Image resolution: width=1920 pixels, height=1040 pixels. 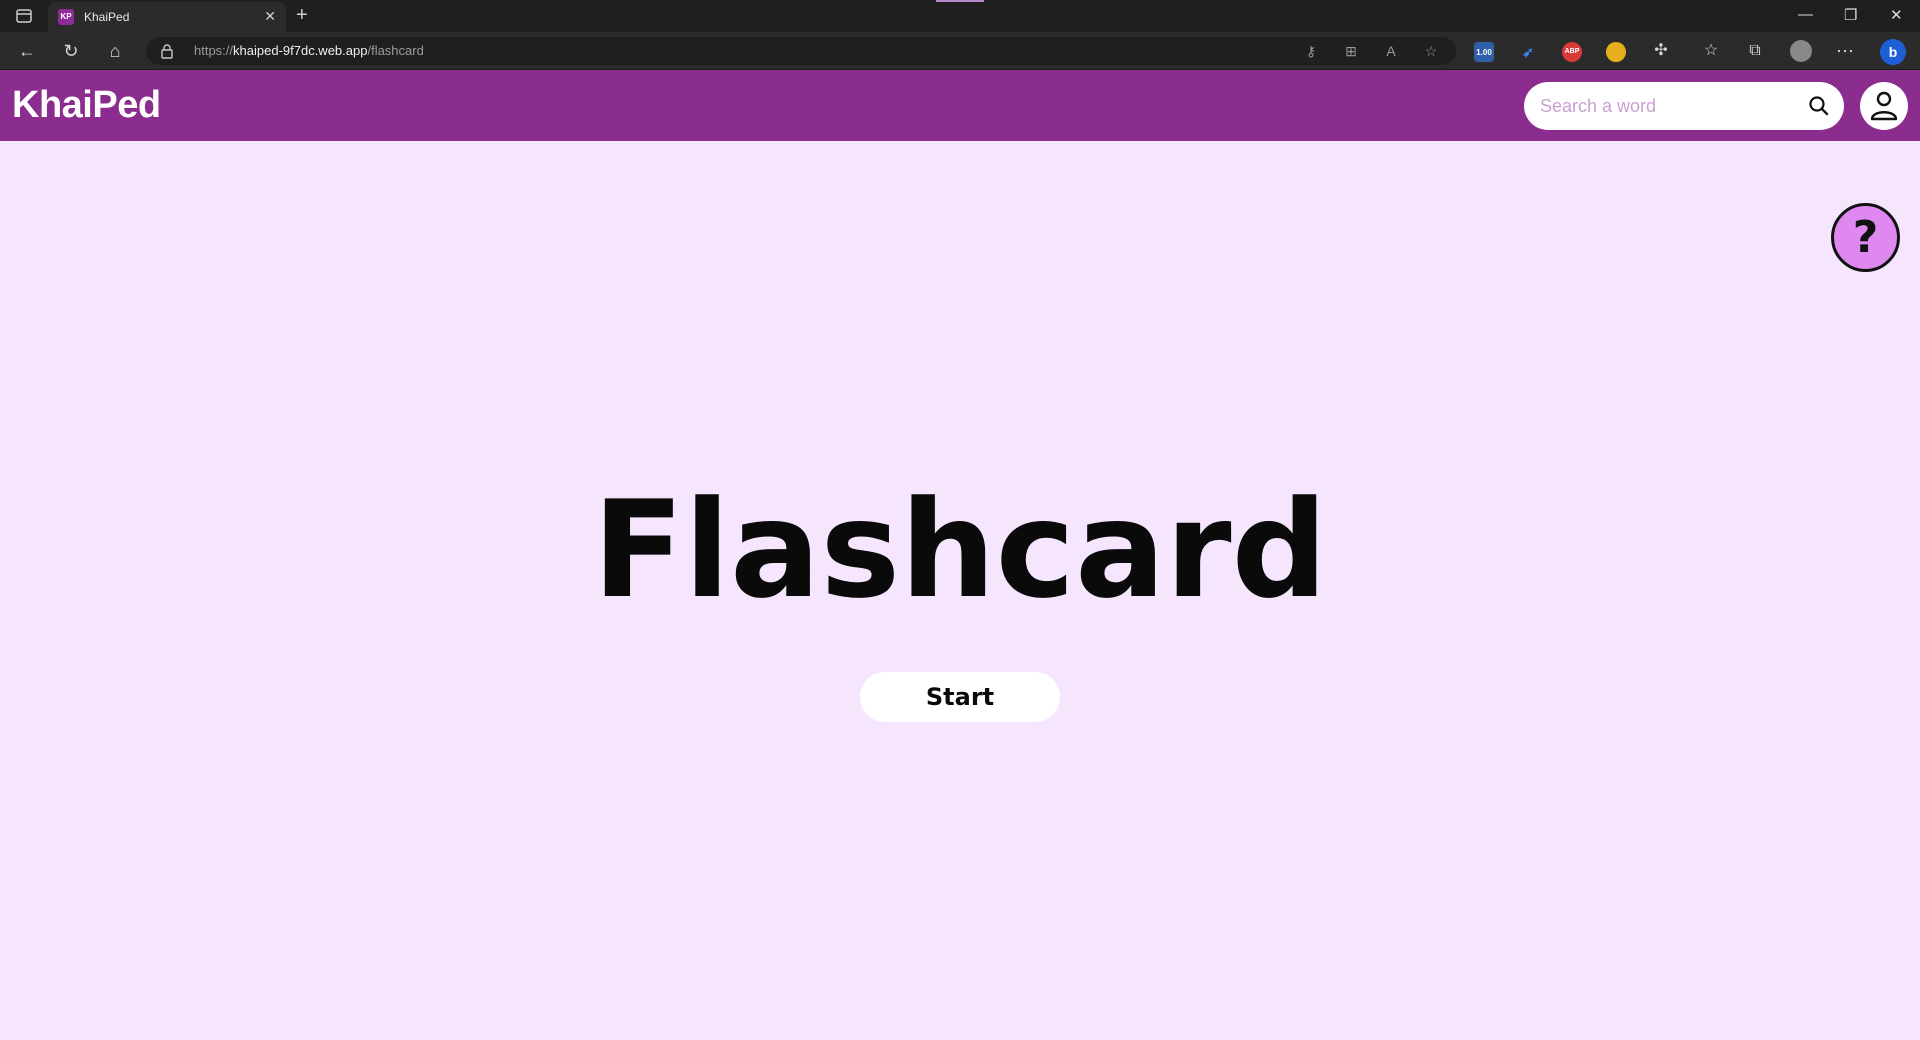 What do you see at coordinates (214, 50) in the screenshot?
I see `url-scheme: https://` at bounding box center [214, 50].